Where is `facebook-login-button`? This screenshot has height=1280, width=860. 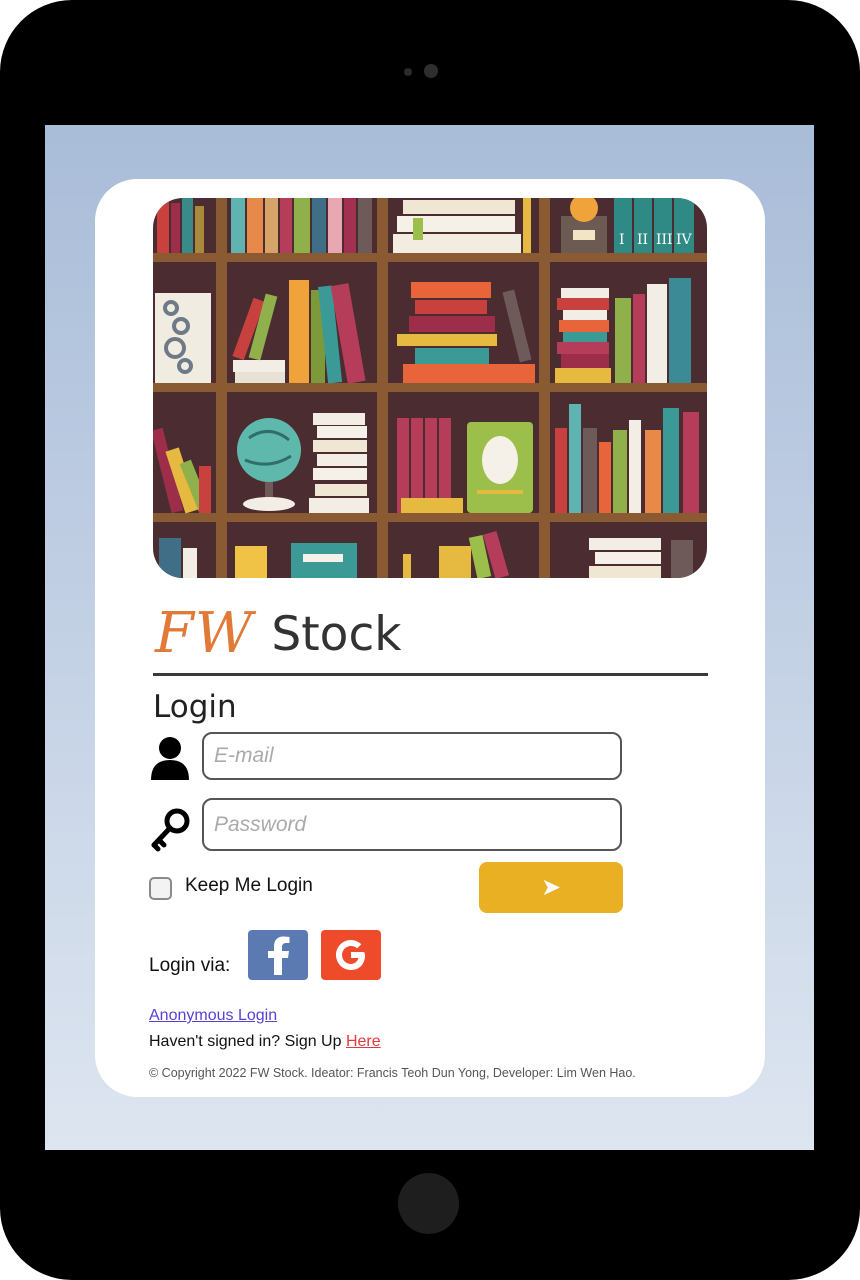 facebook-login-button is located at coordinates (278, 955).